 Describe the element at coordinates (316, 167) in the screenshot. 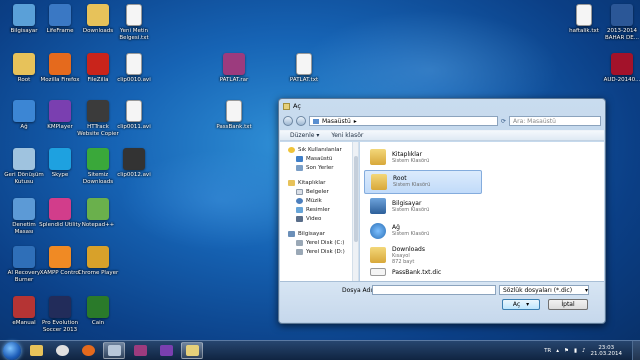

I see `nav-item-recent: Son Yerler` at that location.